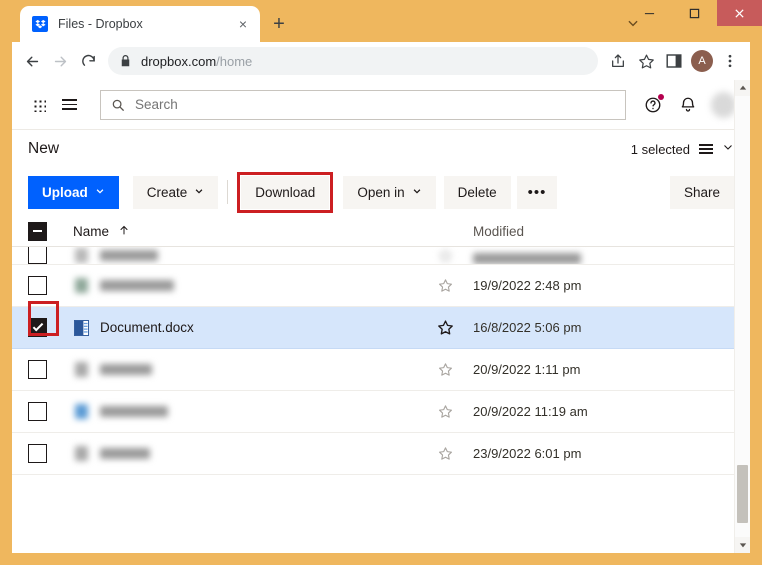  Describe the element at coordinates (739, 13) in the screenshot. I see `close-window-button` at that location.